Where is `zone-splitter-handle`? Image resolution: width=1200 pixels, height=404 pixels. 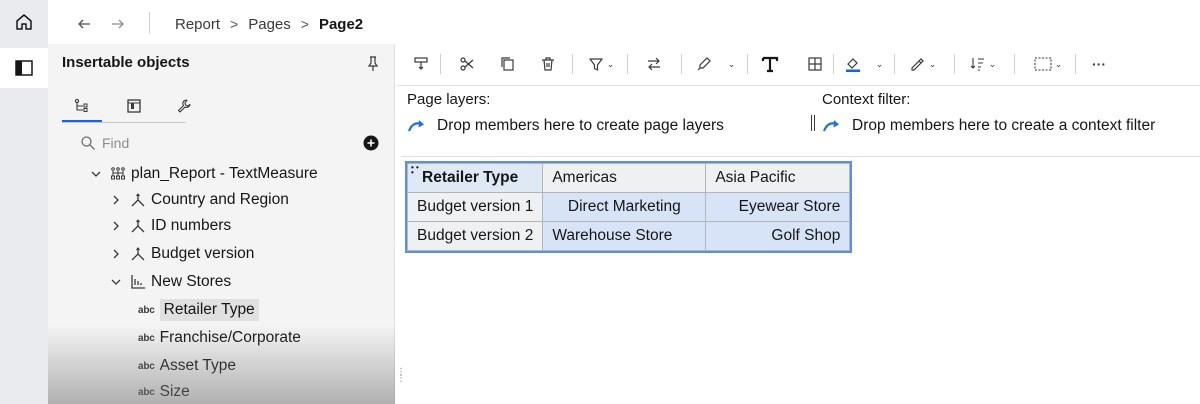
zone-splitter-handle is located at coordinates (813, 123).